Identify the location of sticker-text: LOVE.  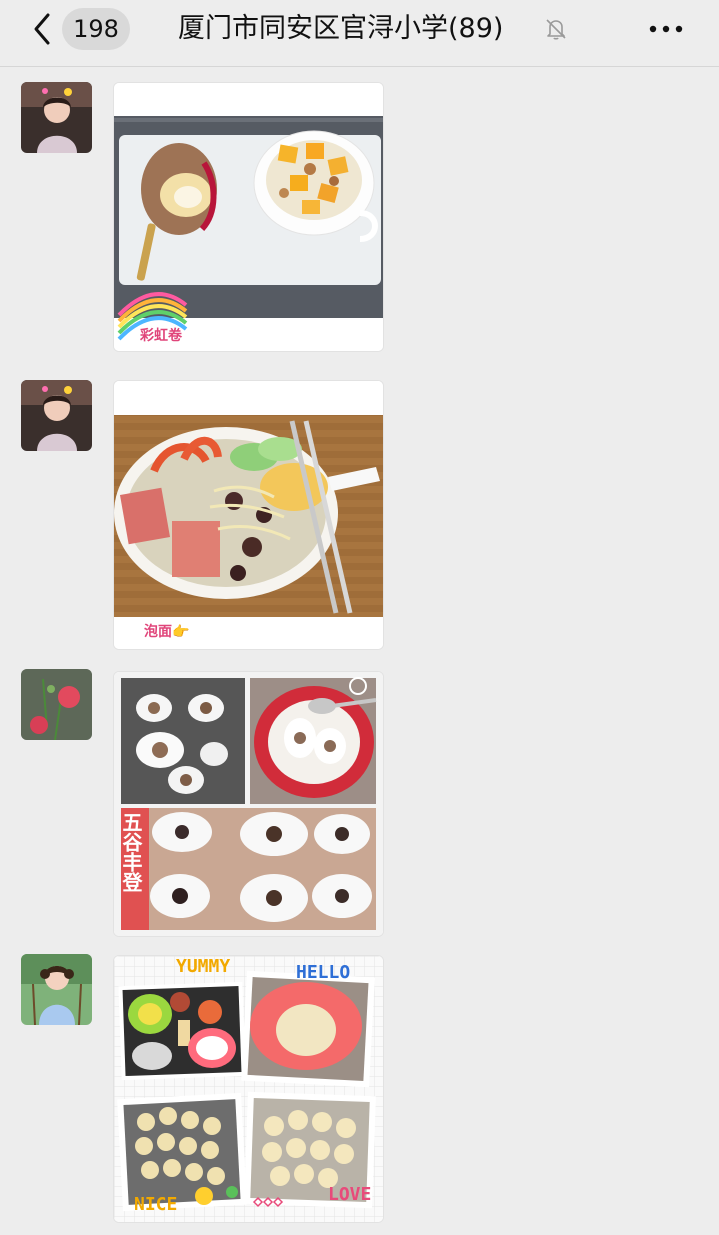
(350, 1194).